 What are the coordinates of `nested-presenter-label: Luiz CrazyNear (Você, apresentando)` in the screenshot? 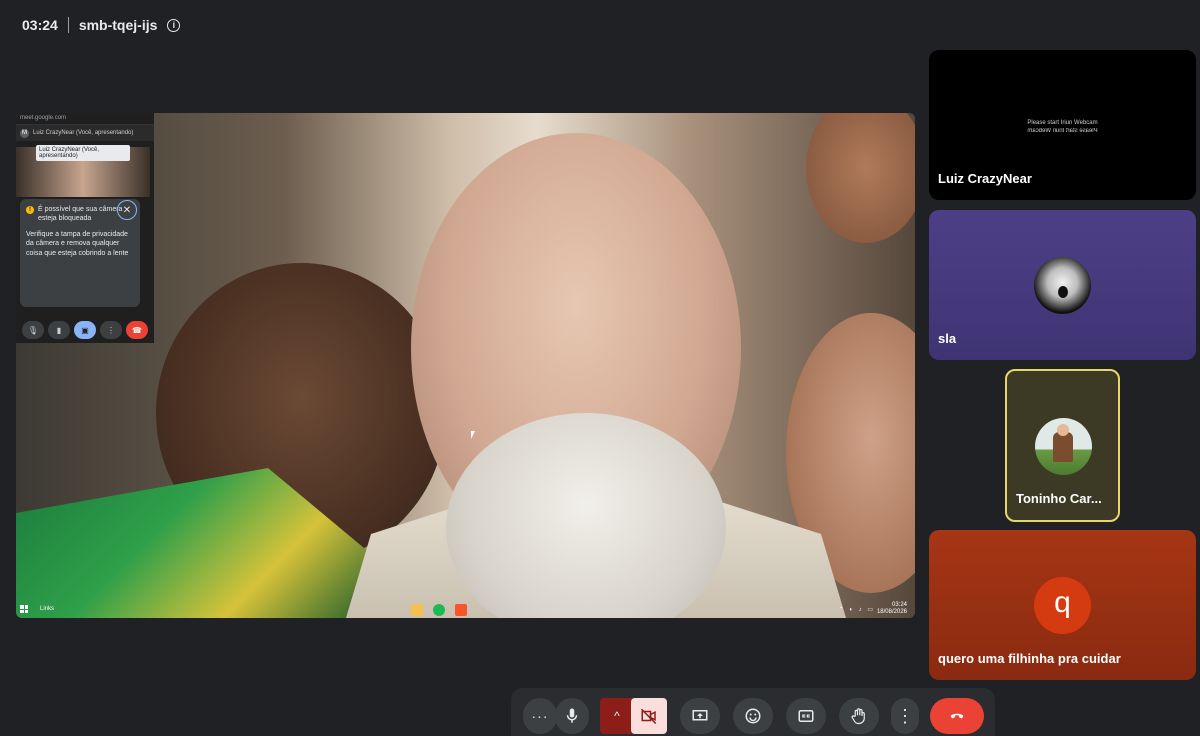 It's located at (83, 133).